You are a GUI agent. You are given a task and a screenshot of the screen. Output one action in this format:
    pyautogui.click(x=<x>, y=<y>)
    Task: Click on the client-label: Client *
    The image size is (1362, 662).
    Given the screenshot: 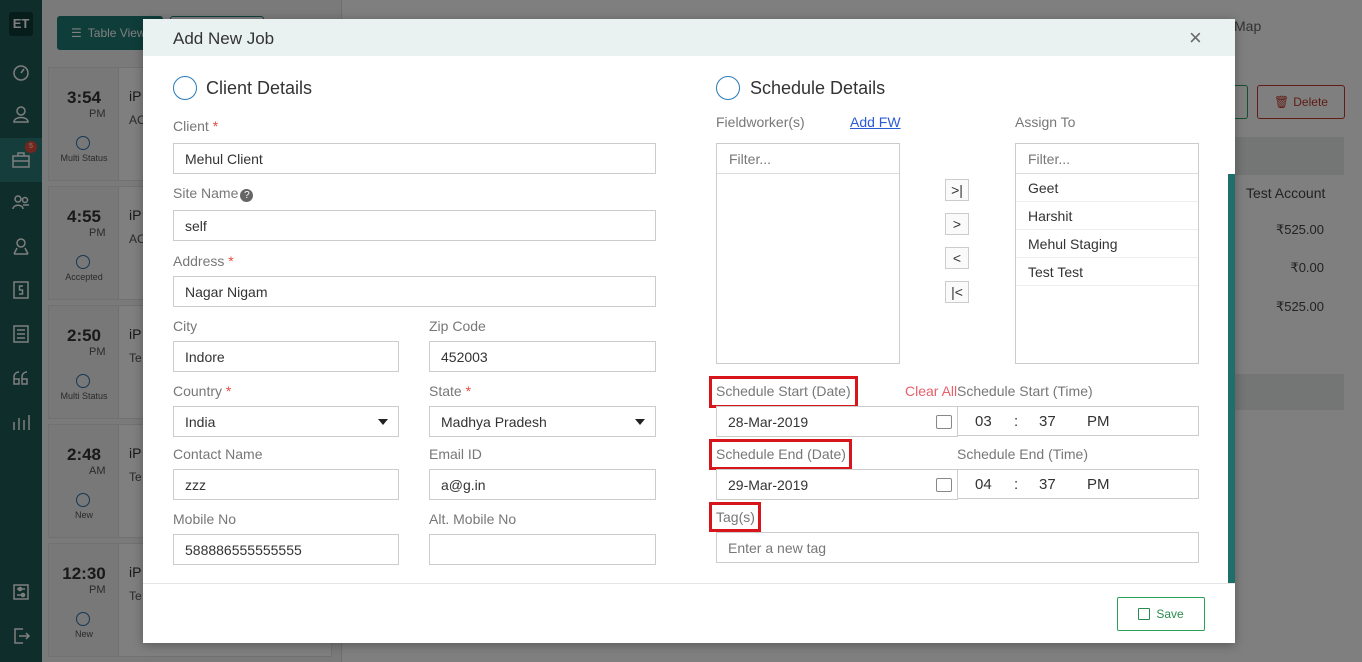 What is the action you would take?
    pyautogui.click(x=196, y=126)
    